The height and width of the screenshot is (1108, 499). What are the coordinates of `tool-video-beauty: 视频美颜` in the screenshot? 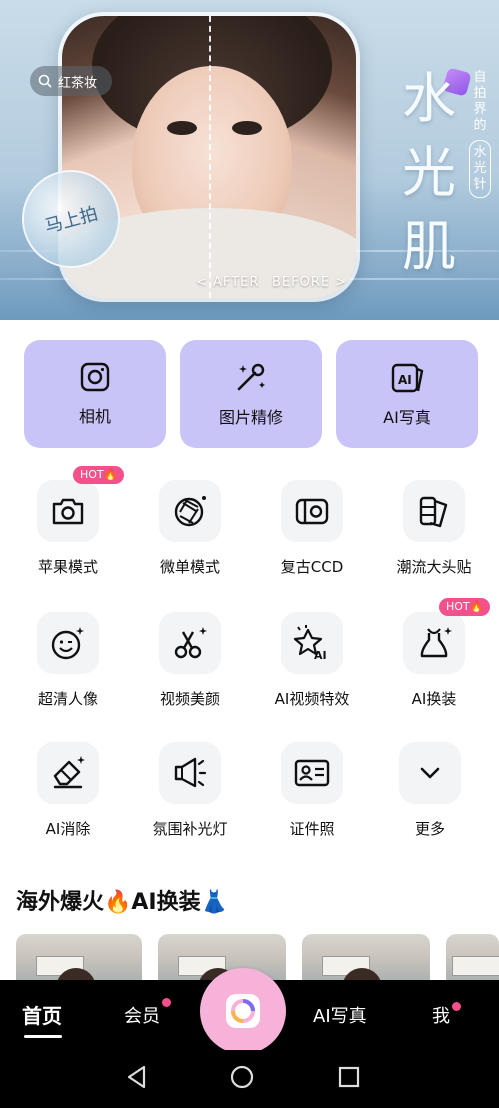 It's located at (190, 660).